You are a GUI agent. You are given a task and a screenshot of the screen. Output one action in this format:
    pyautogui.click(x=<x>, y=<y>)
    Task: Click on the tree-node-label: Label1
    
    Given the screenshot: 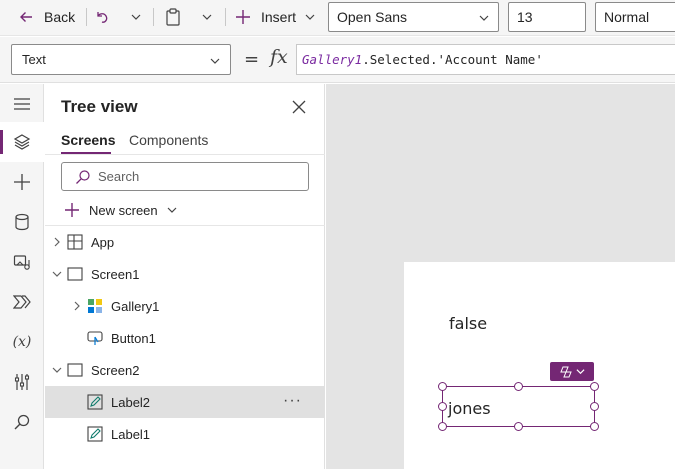 What is the action you would take?
    pyautogui.click(x=131, y=434)
    